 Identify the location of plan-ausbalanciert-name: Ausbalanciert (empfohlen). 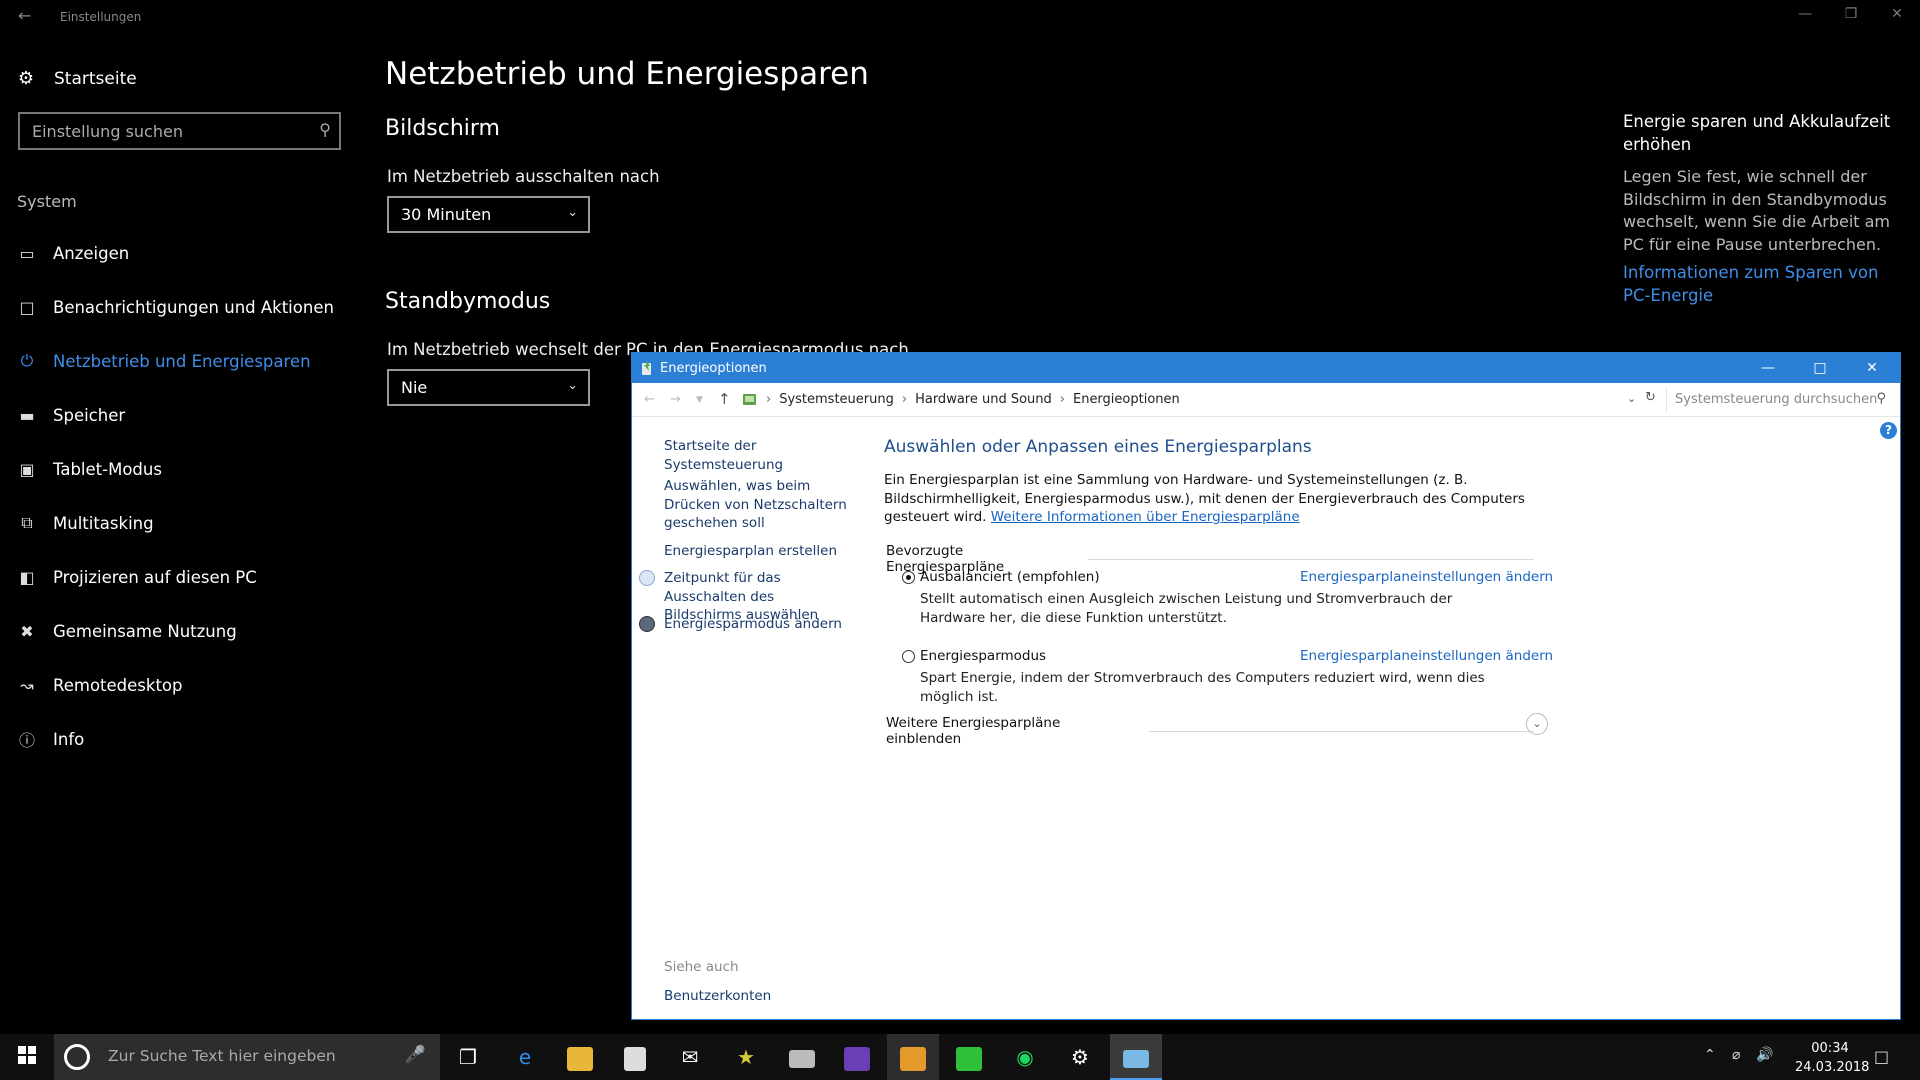
(1010, 577).